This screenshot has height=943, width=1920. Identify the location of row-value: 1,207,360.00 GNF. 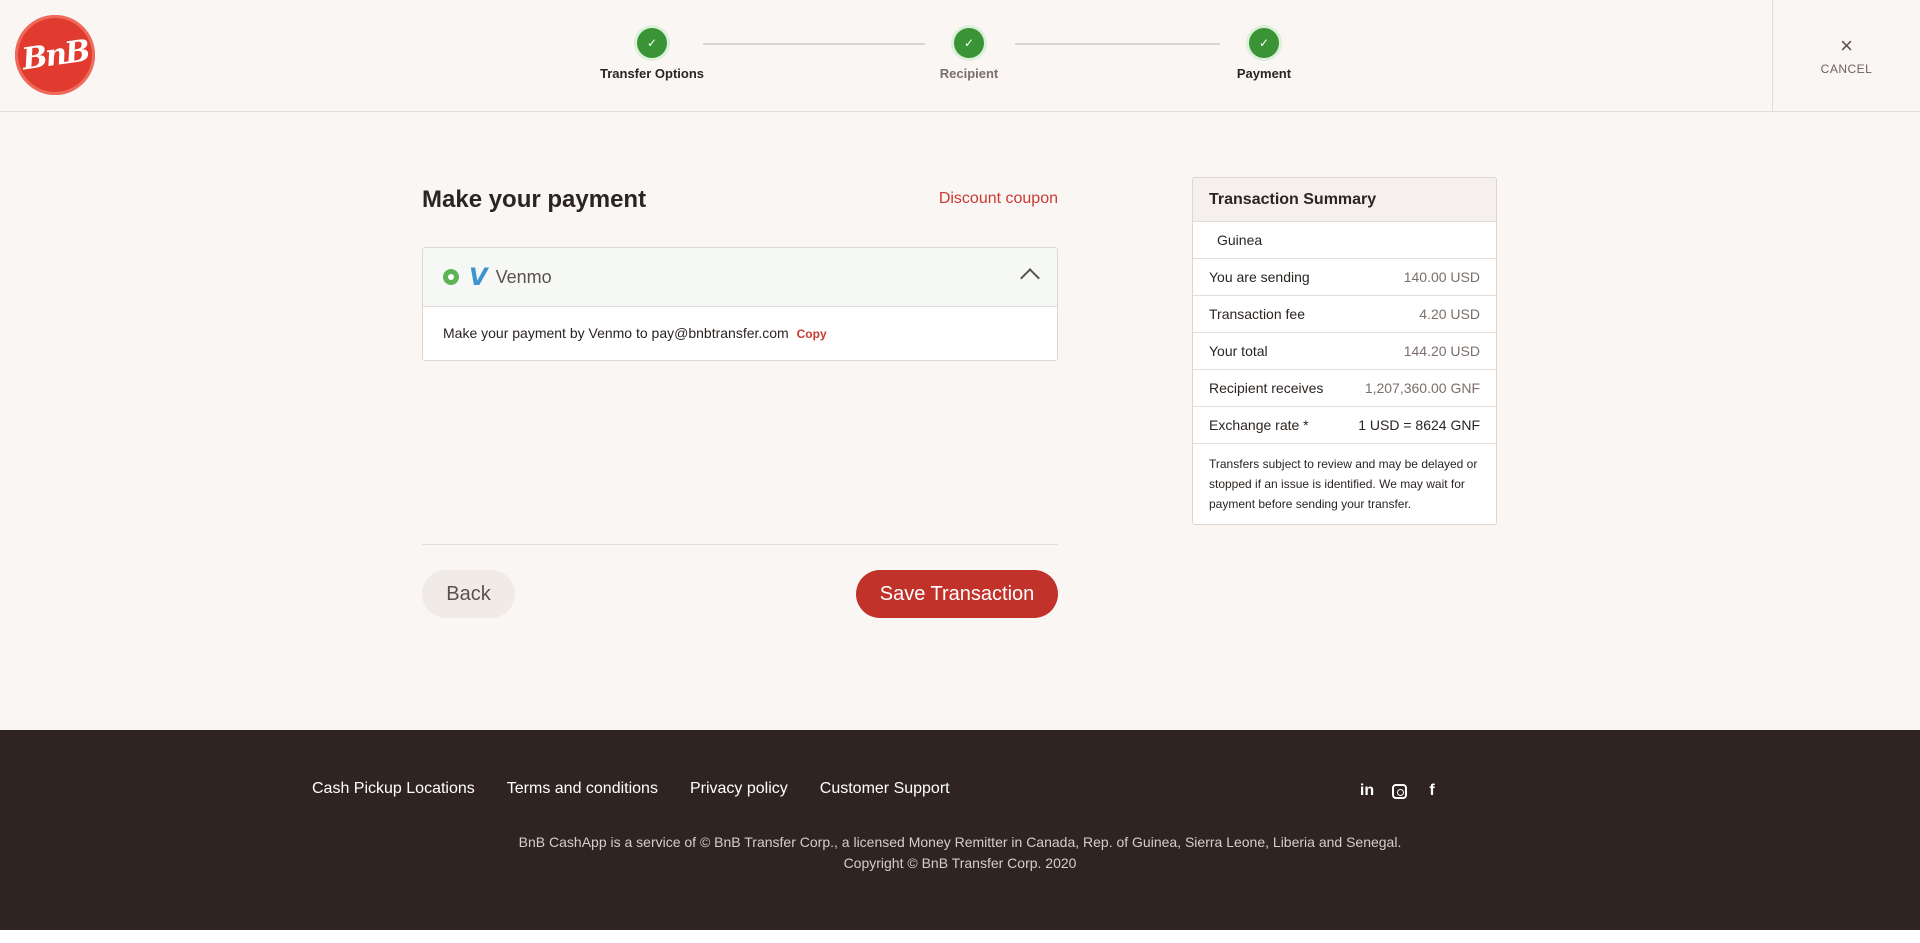
(1422, 388).